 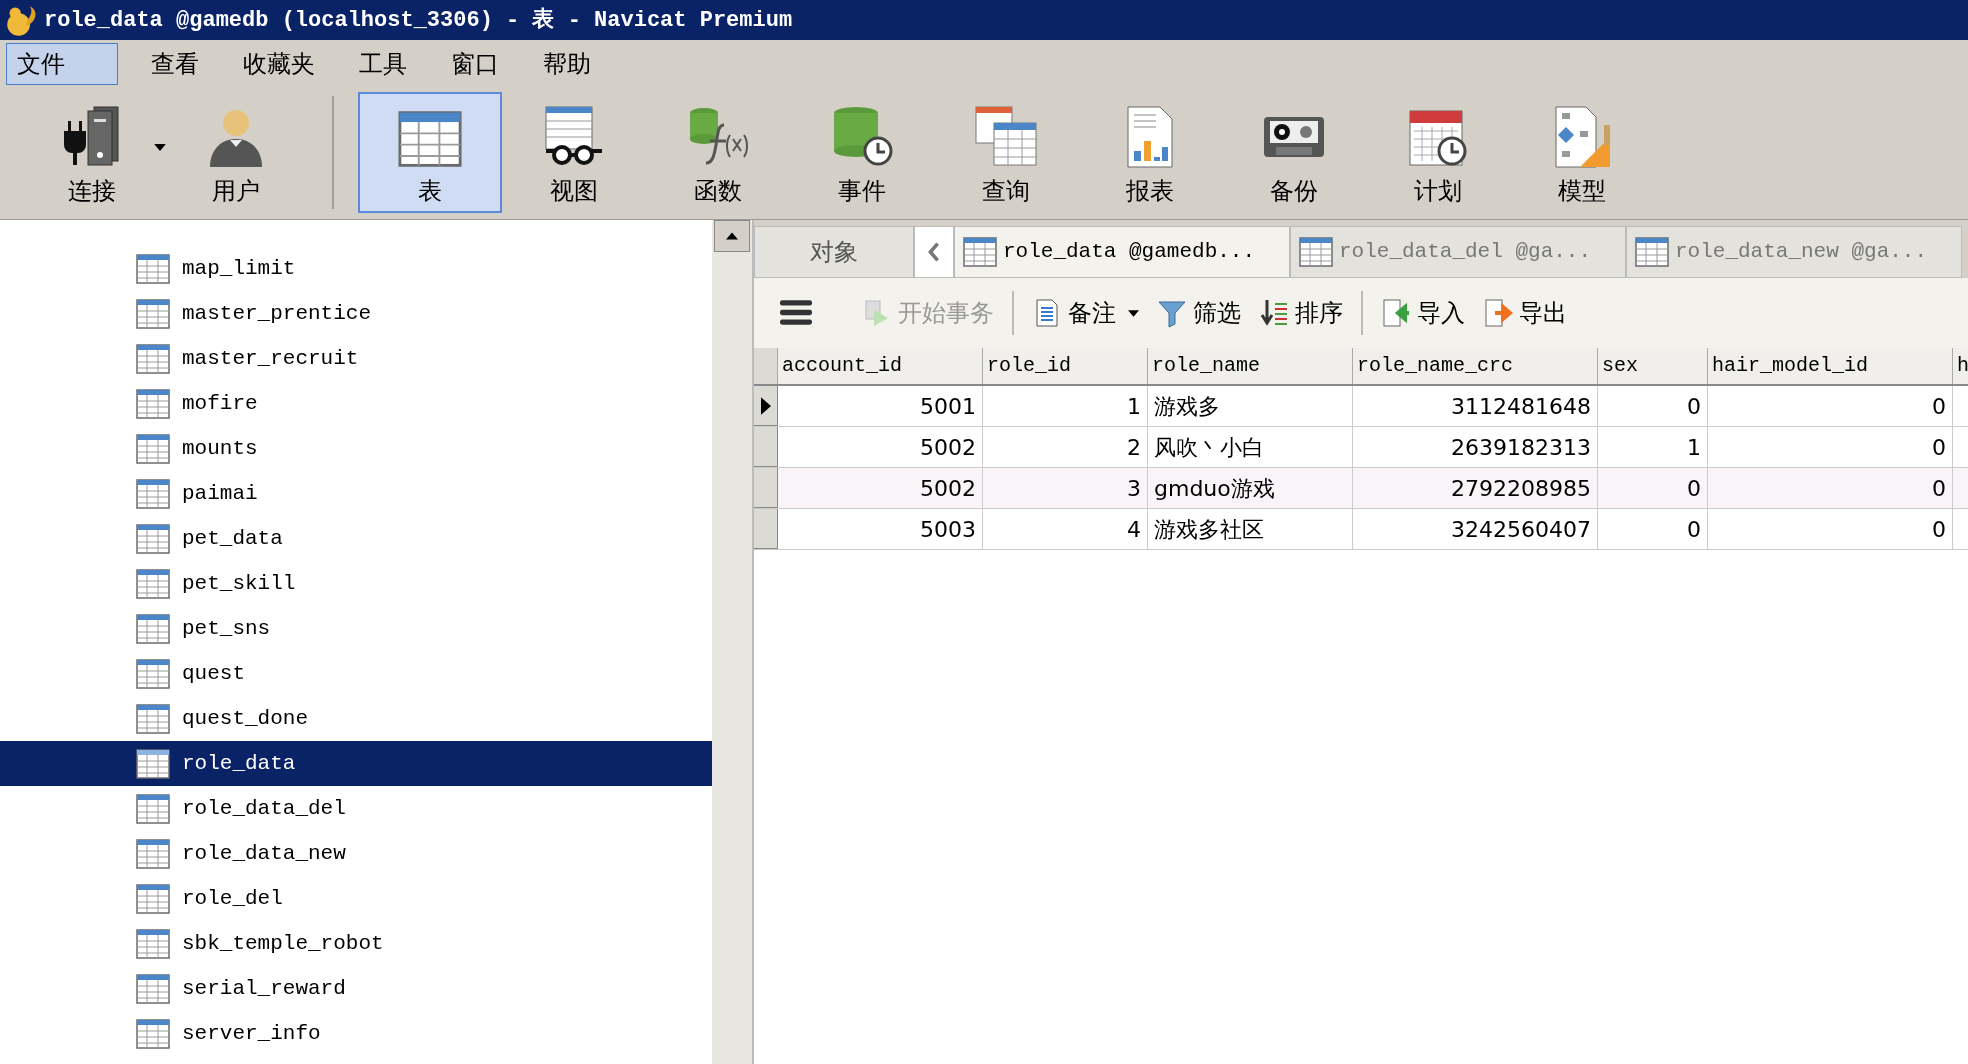 I want to click on row-header, so click(x=766, y=406).